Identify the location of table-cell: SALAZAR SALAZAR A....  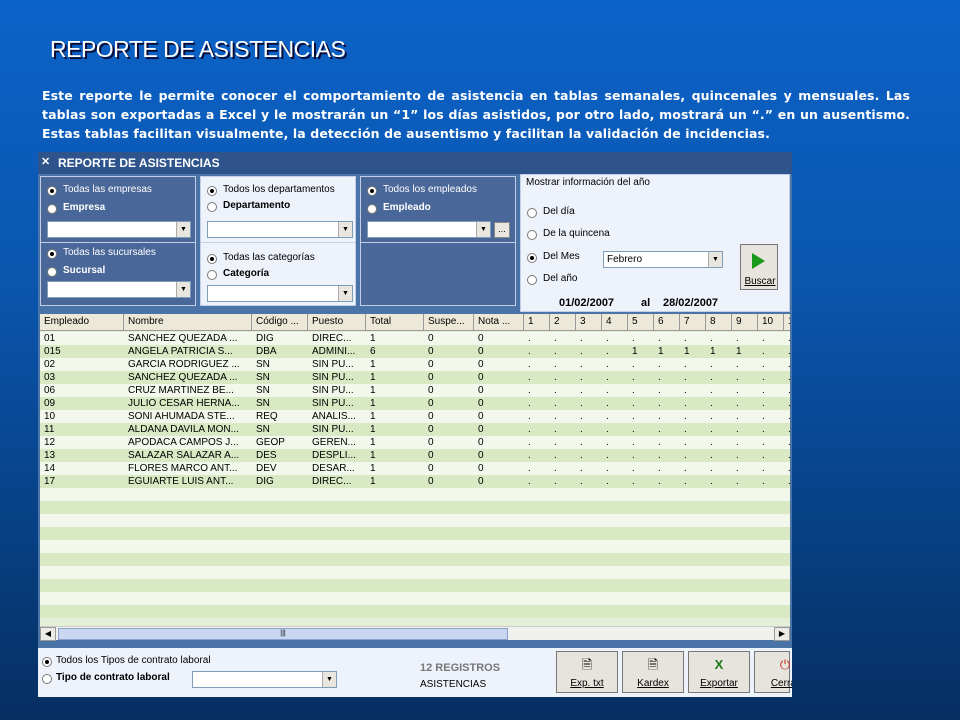
(184, 455).